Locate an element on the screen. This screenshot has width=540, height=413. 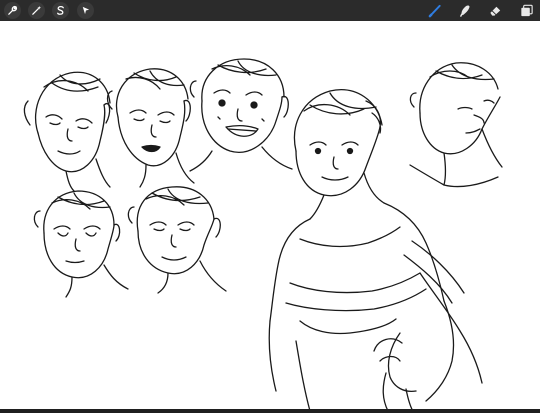
eraser-tool is located at coordinates (495, 10).